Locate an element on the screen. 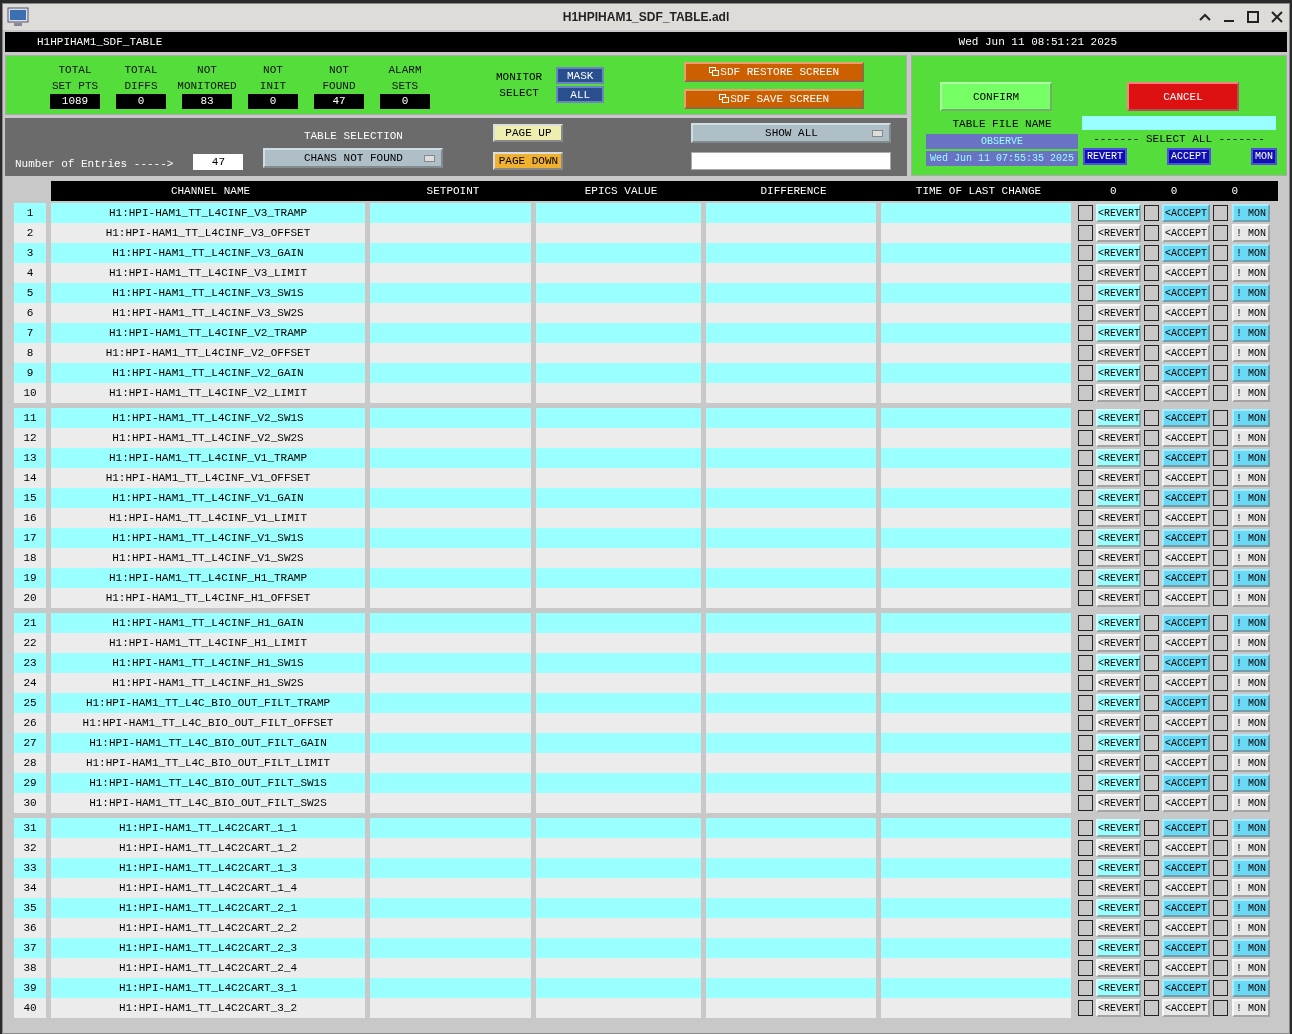  select-all-button: ACCEPT is located at coordinates (1189, 156).